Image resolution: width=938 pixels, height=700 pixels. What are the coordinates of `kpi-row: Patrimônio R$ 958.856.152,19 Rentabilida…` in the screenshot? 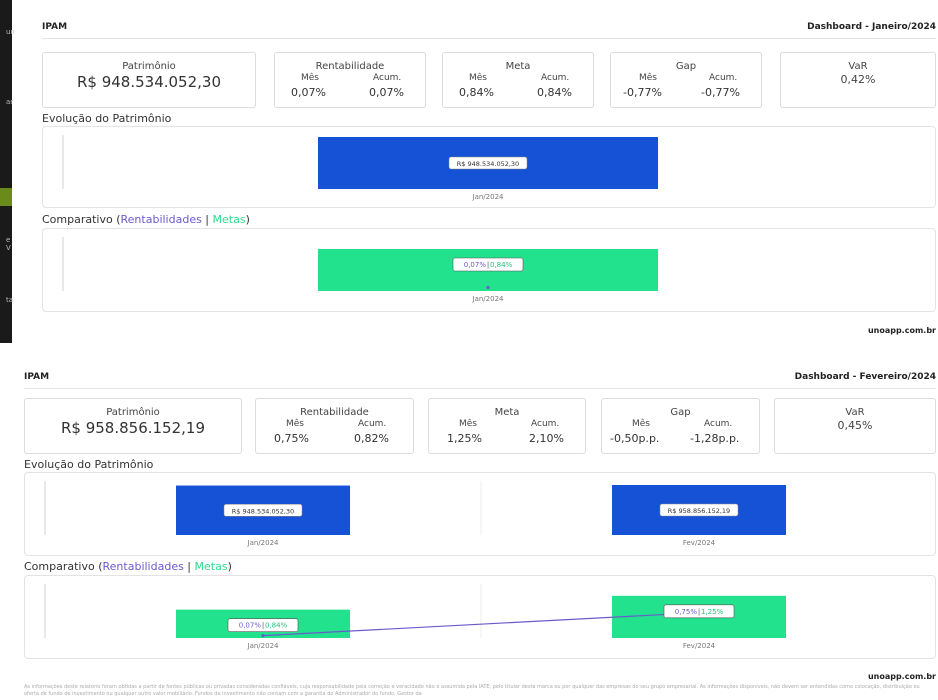 It's located at (480, 426).